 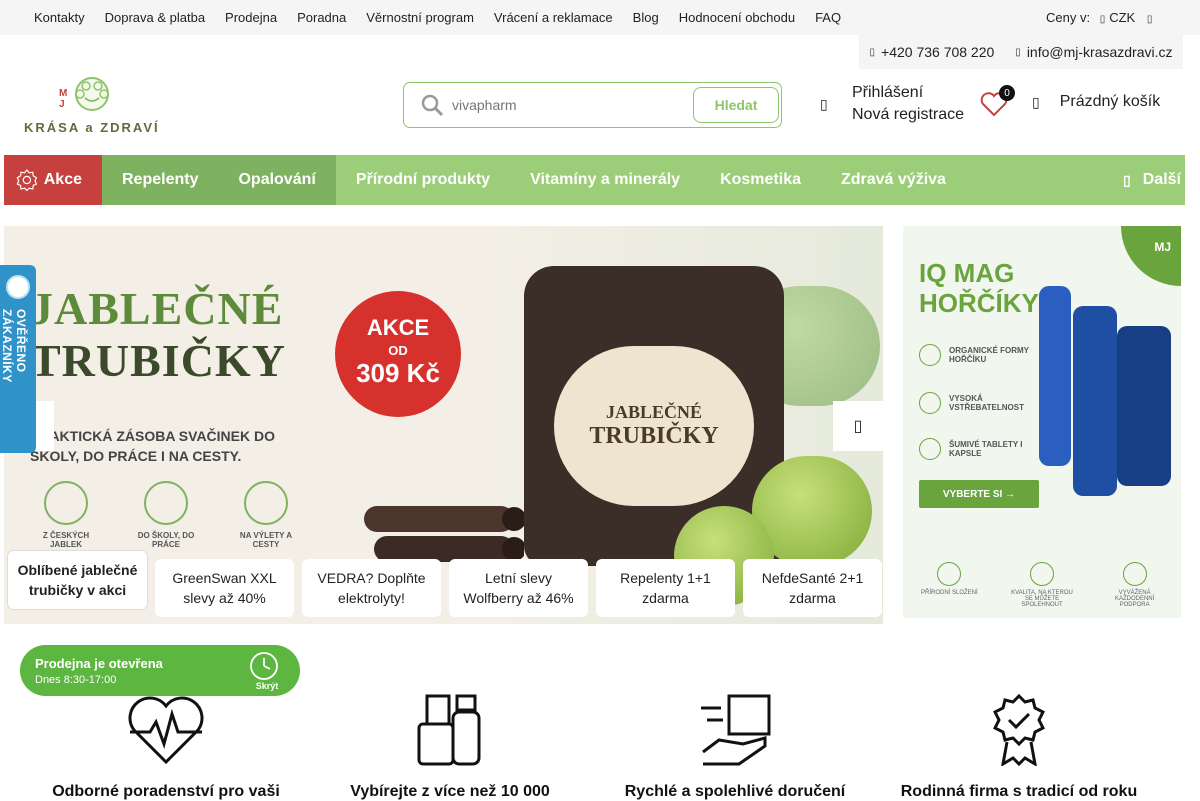 What do you see at coordinates (665, 588) in the screenshot?
I see `slider-tab-5: Repelenty 1+1 zdarma` at bounding box center [665, 588].